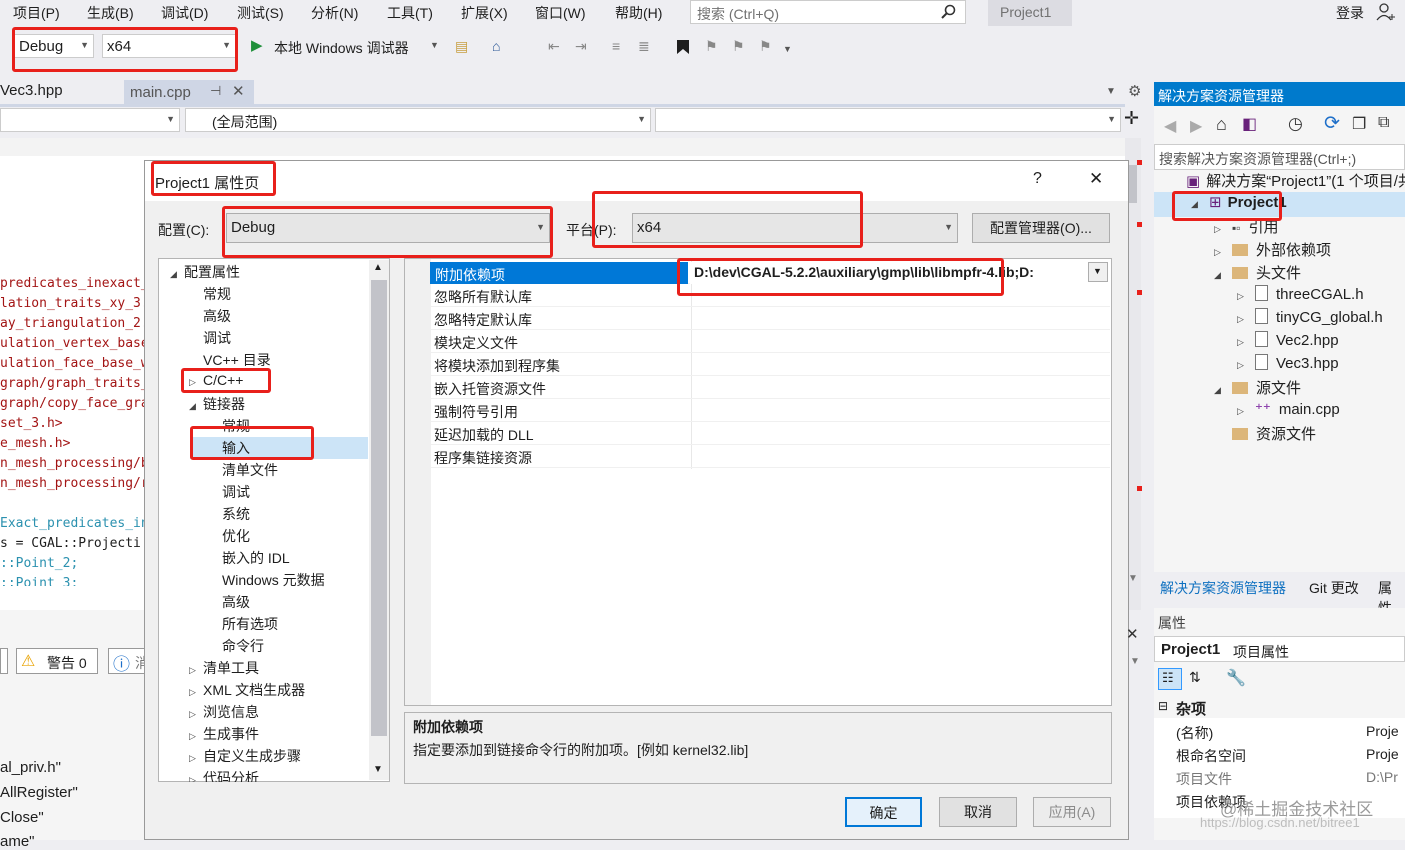 The height and width of the screenshot is (850, 1405). Describe the element at coordinates (770, 364) in the screenshot. I see `property-row: 将模块添加到程序集` at that location.